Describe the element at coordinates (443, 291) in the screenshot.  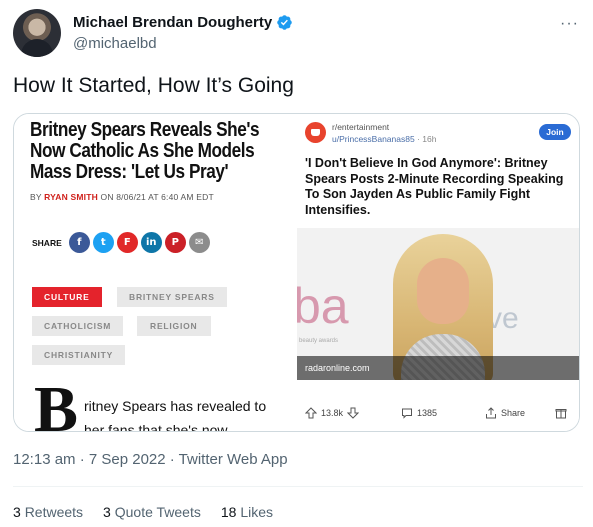
I see `photo-subject-face` at that location.